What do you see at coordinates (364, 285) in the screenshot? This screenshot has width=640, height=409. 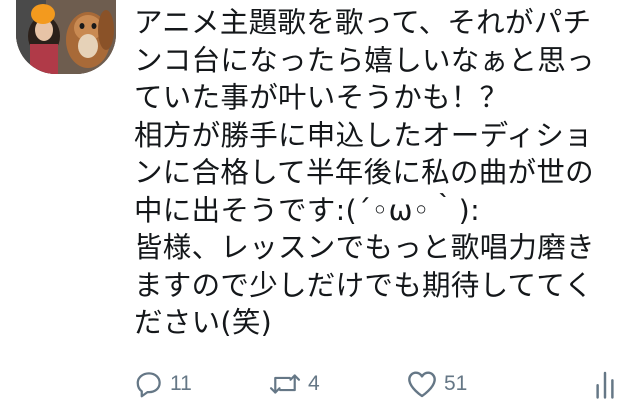 I see `tweet-line: ますので少しだけでも期待しててく` at bounding box center [364, 285].